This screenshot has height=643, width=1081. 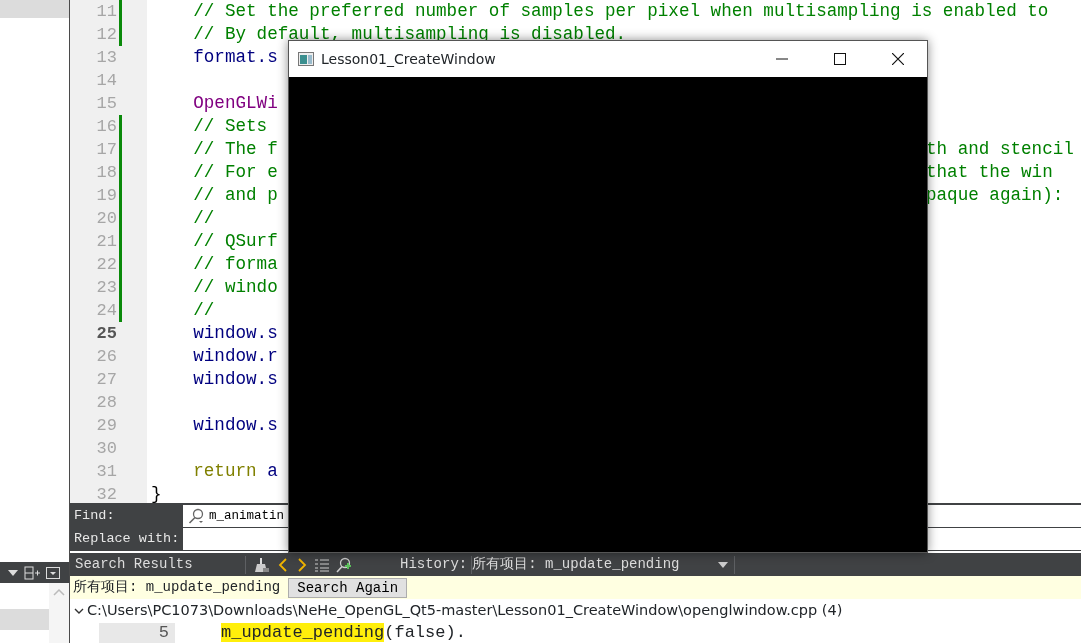 What do you see at coordinates (32, 572) in the screenshot?
I see `split-icon` at bounding box center [32, 572].